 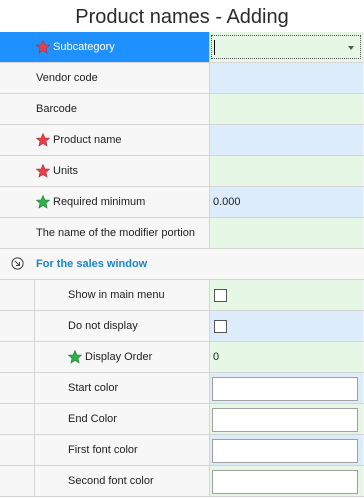 I want to click on section-header-sales-window: For the sales window, so click(x=182, y=264).